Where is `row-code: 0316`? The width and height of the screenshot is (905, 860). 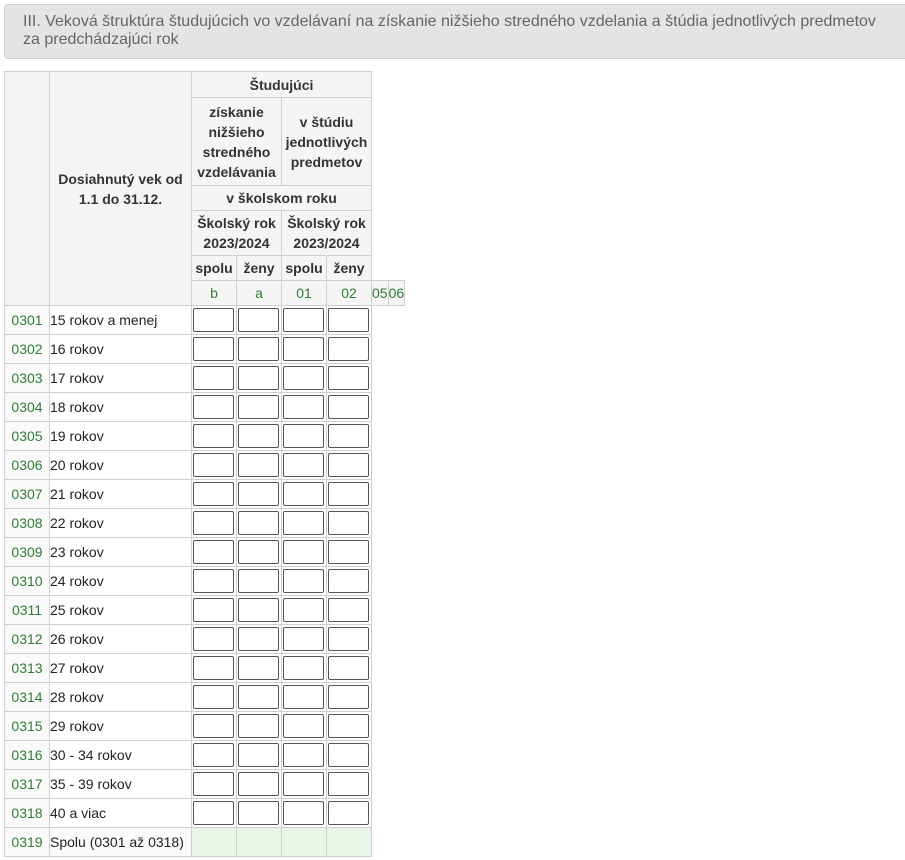 row-code: 0316 is located at coordinates (27, 755).